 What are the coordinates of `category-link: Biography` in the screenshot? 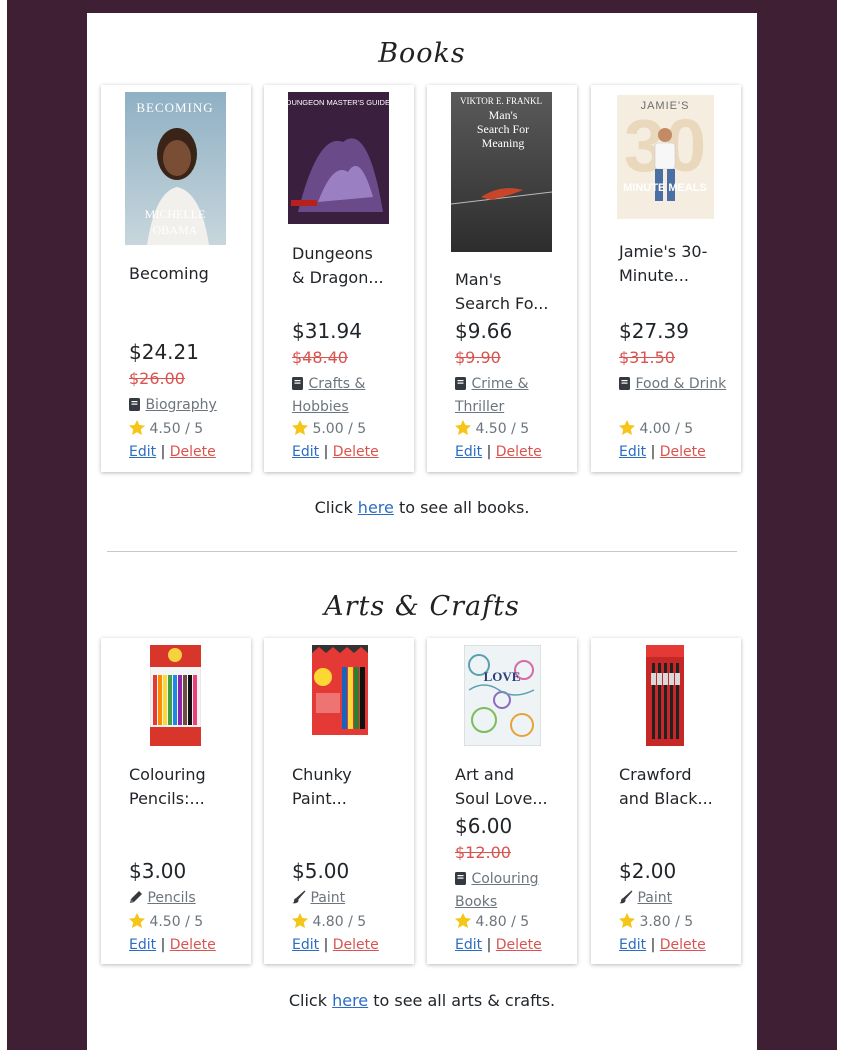 It's located at (180, 405).